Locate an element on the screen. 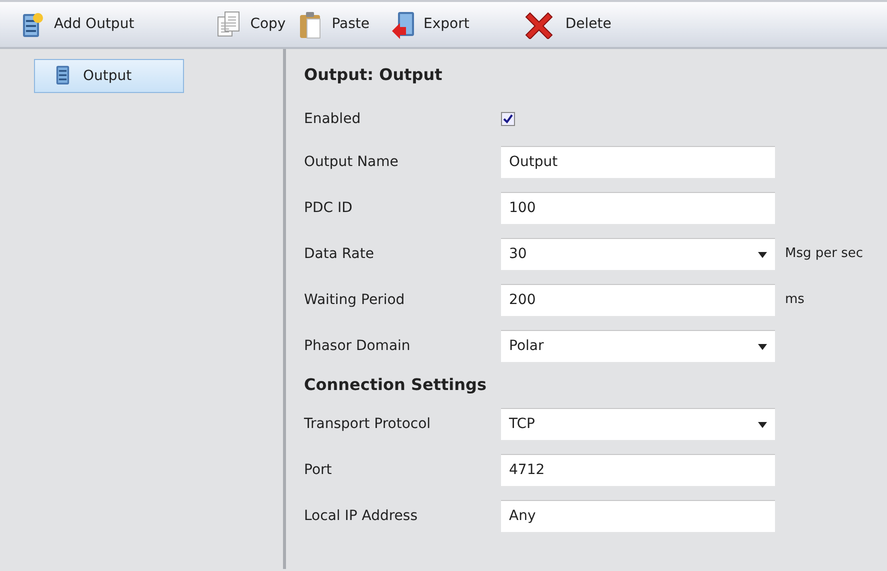  dropdown: 30 is located at coordinates (638, 254).